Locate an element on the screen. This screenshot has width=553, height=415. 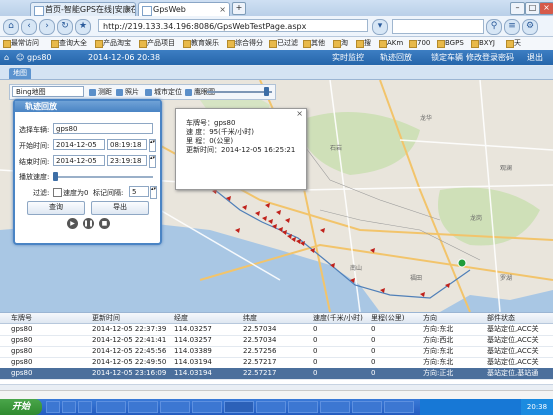
bookmark-item: 已过滤 is located at coordinates (283, 43).